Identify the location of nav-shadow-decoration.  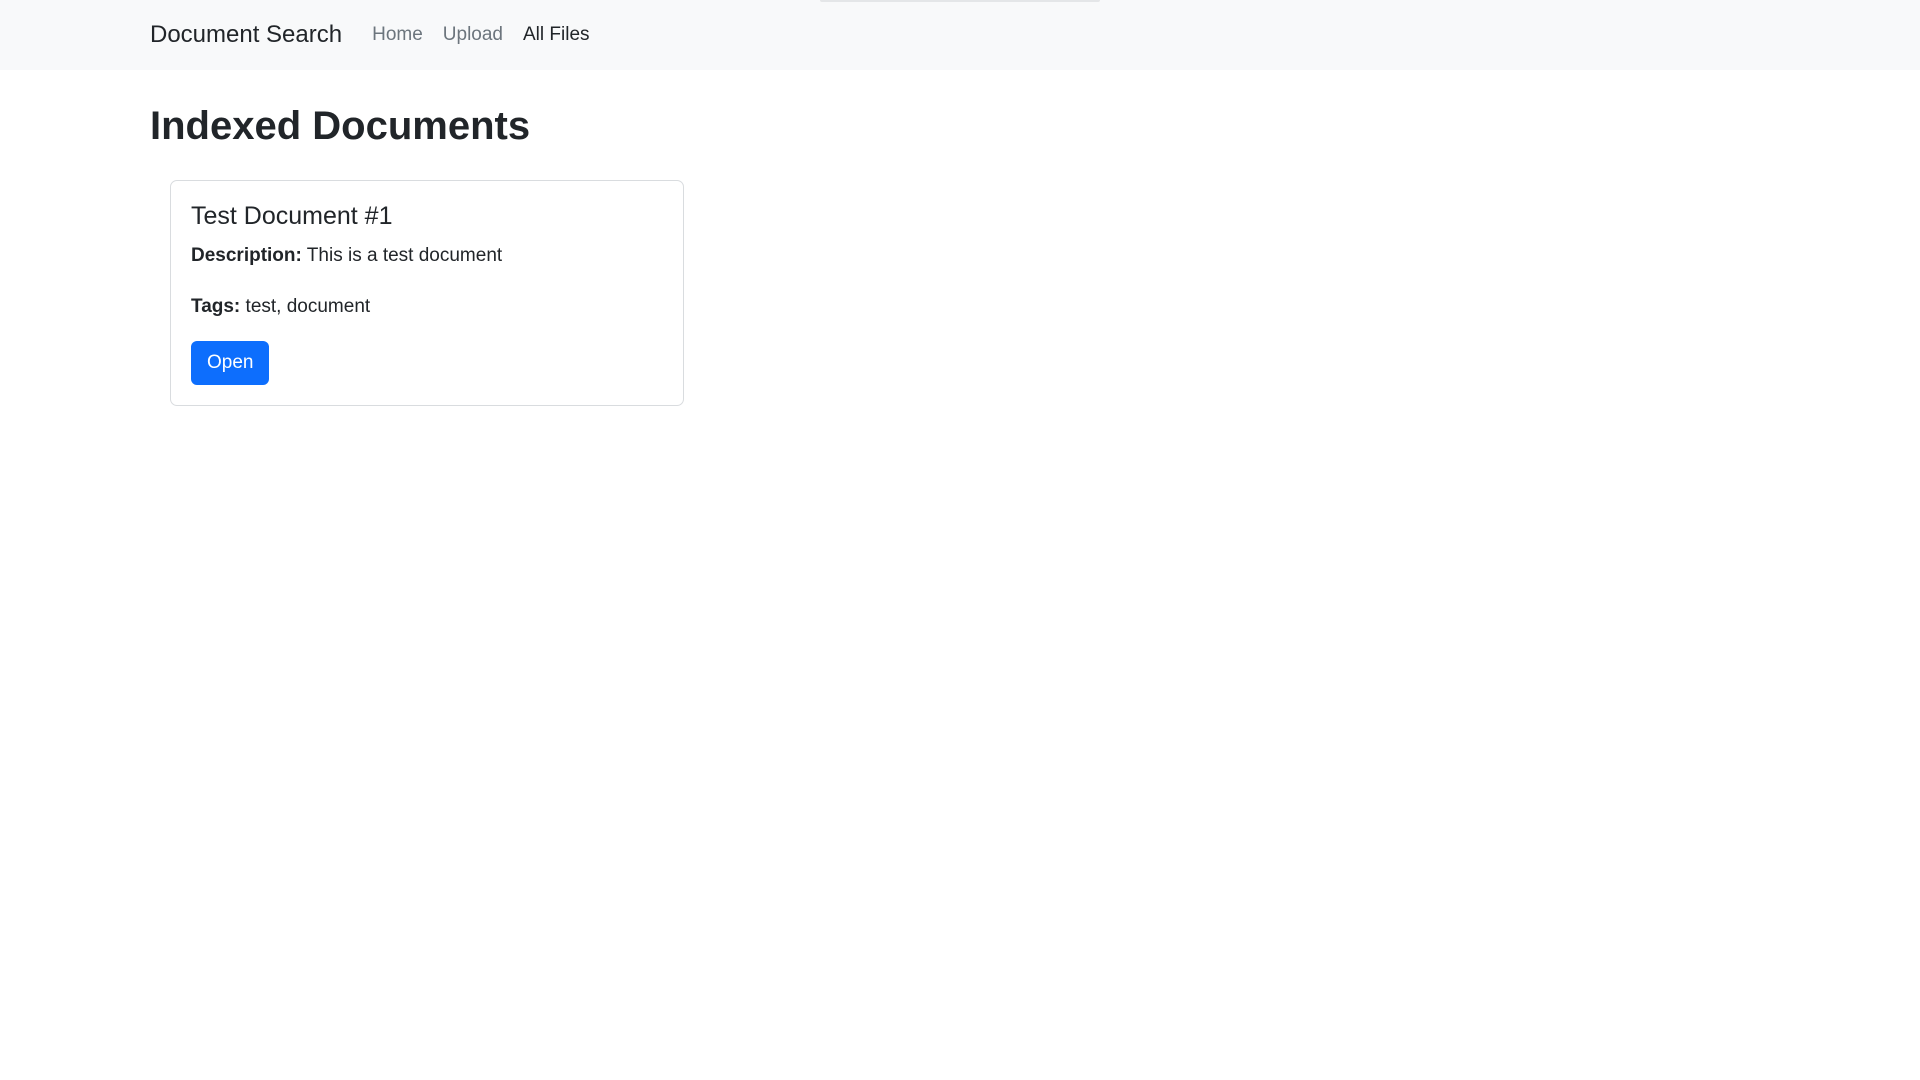
(960, 1).